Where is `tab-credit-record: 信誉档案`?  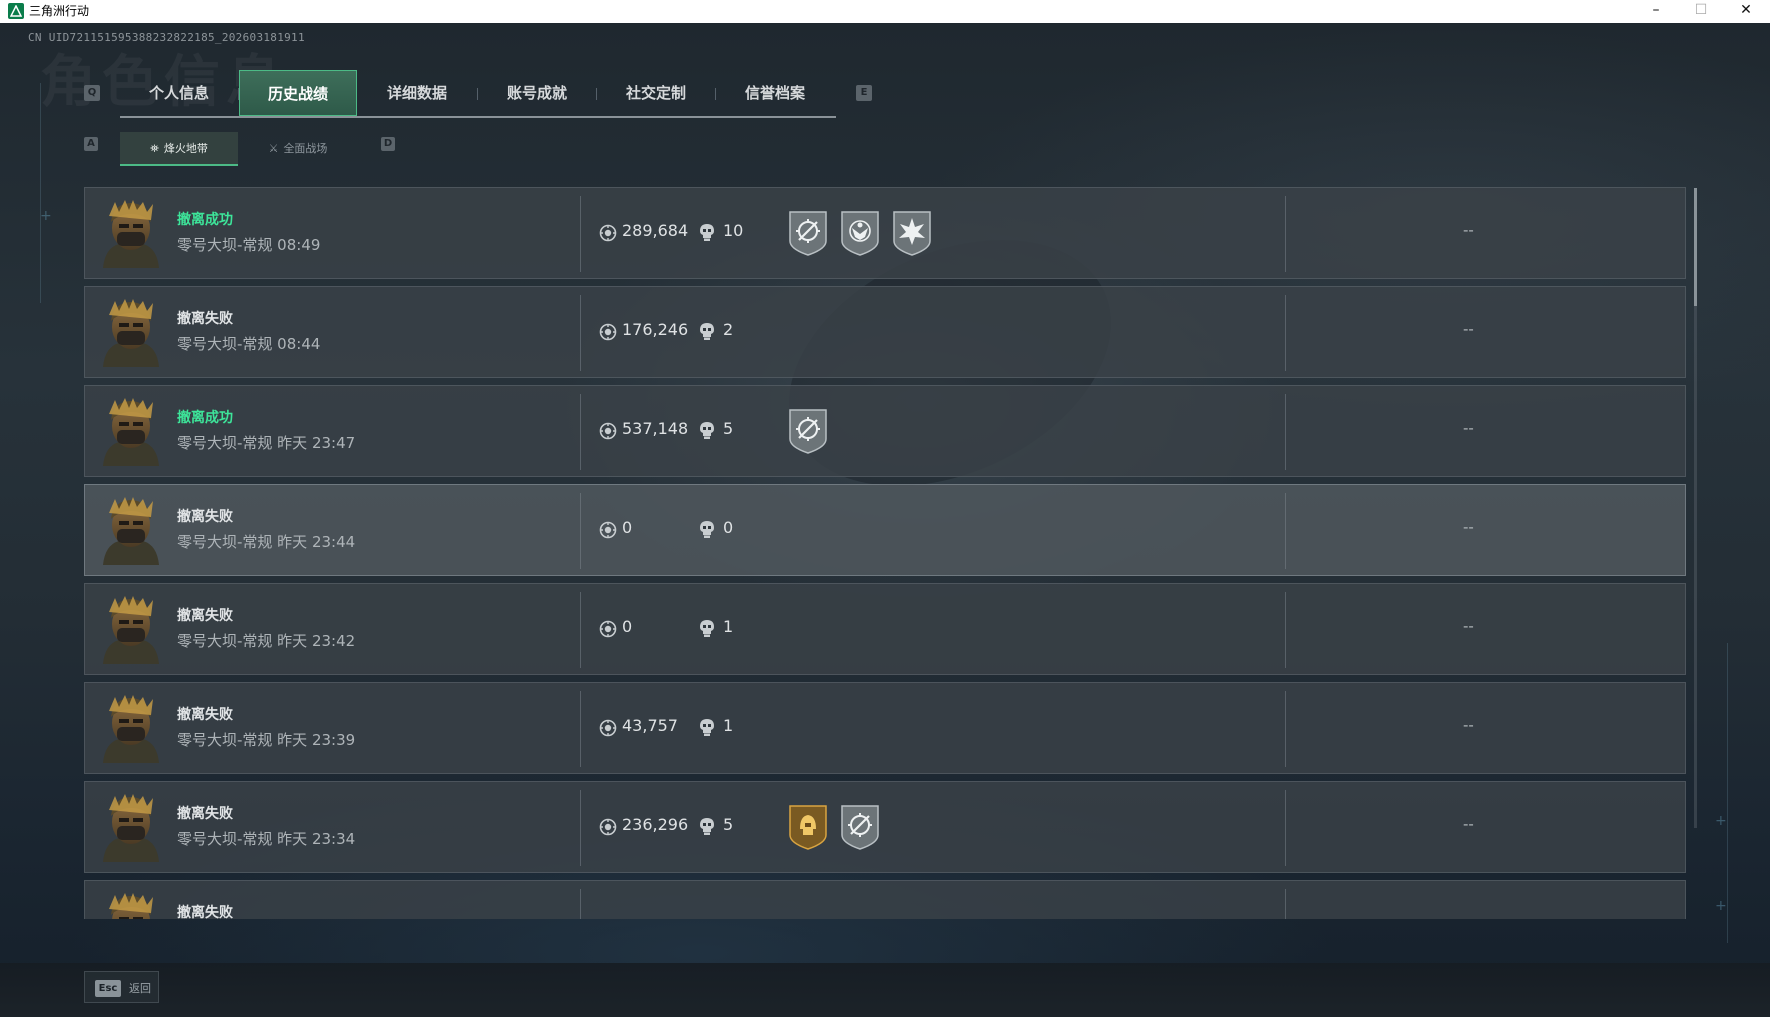 tab-credit-record: 信誉档案 is located at coordinates (775, 93).